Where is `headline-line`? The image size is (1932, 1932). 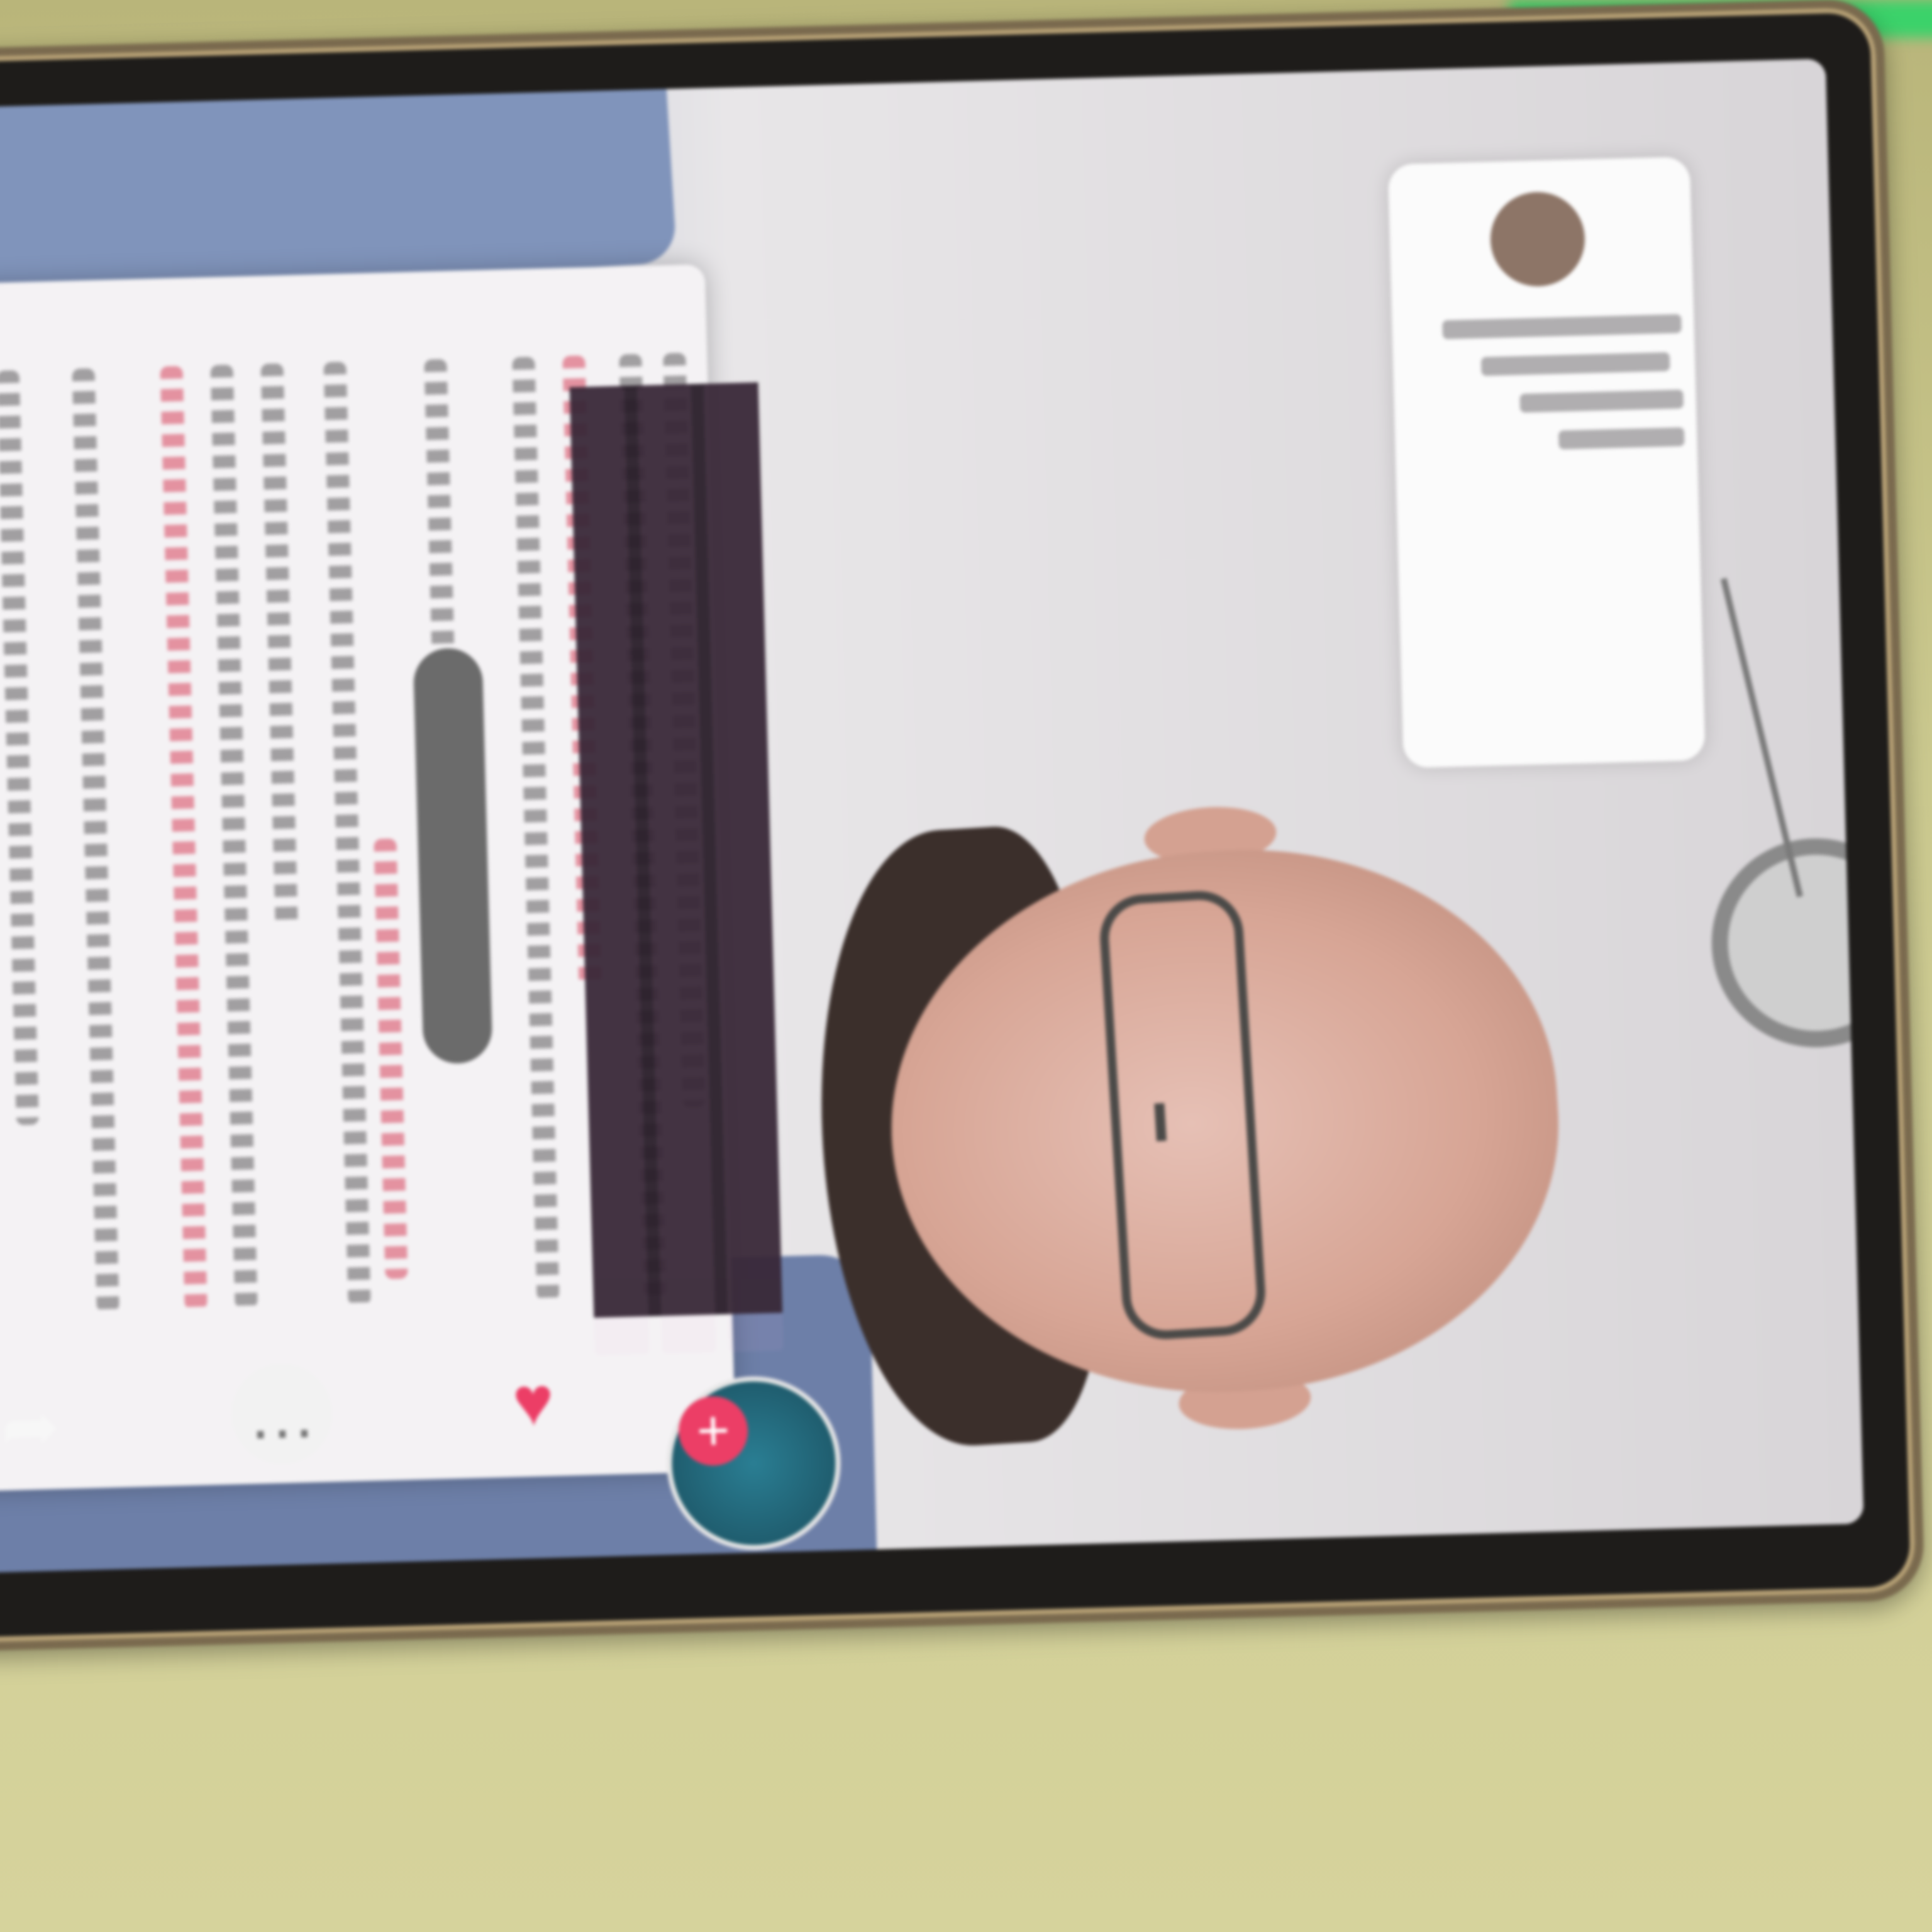 headline-line is located at coordinates (676, 869).